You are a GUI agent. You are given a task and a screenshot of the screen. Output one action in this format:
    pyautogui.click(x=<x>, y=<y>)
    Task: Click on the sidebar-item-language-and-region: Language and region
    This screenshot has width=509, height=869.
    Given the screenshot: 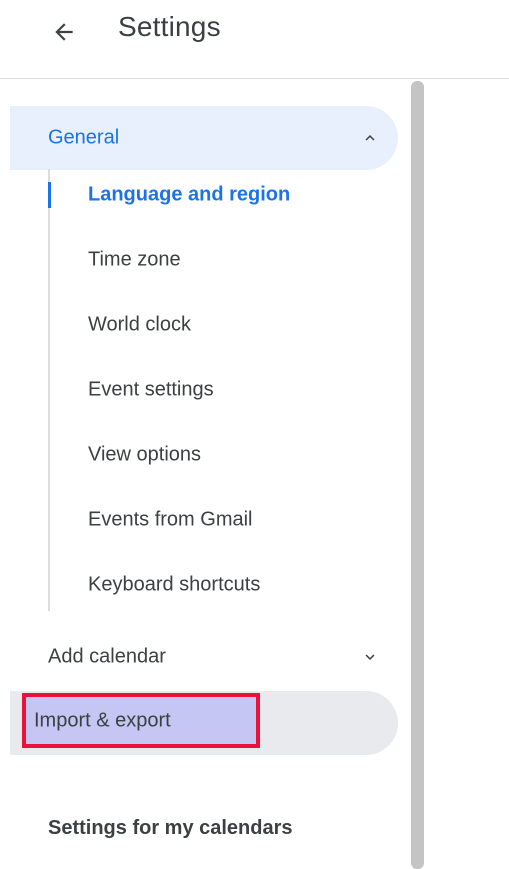 What is the action you would take?
    pyautogui.click(x=214, y=195)
    